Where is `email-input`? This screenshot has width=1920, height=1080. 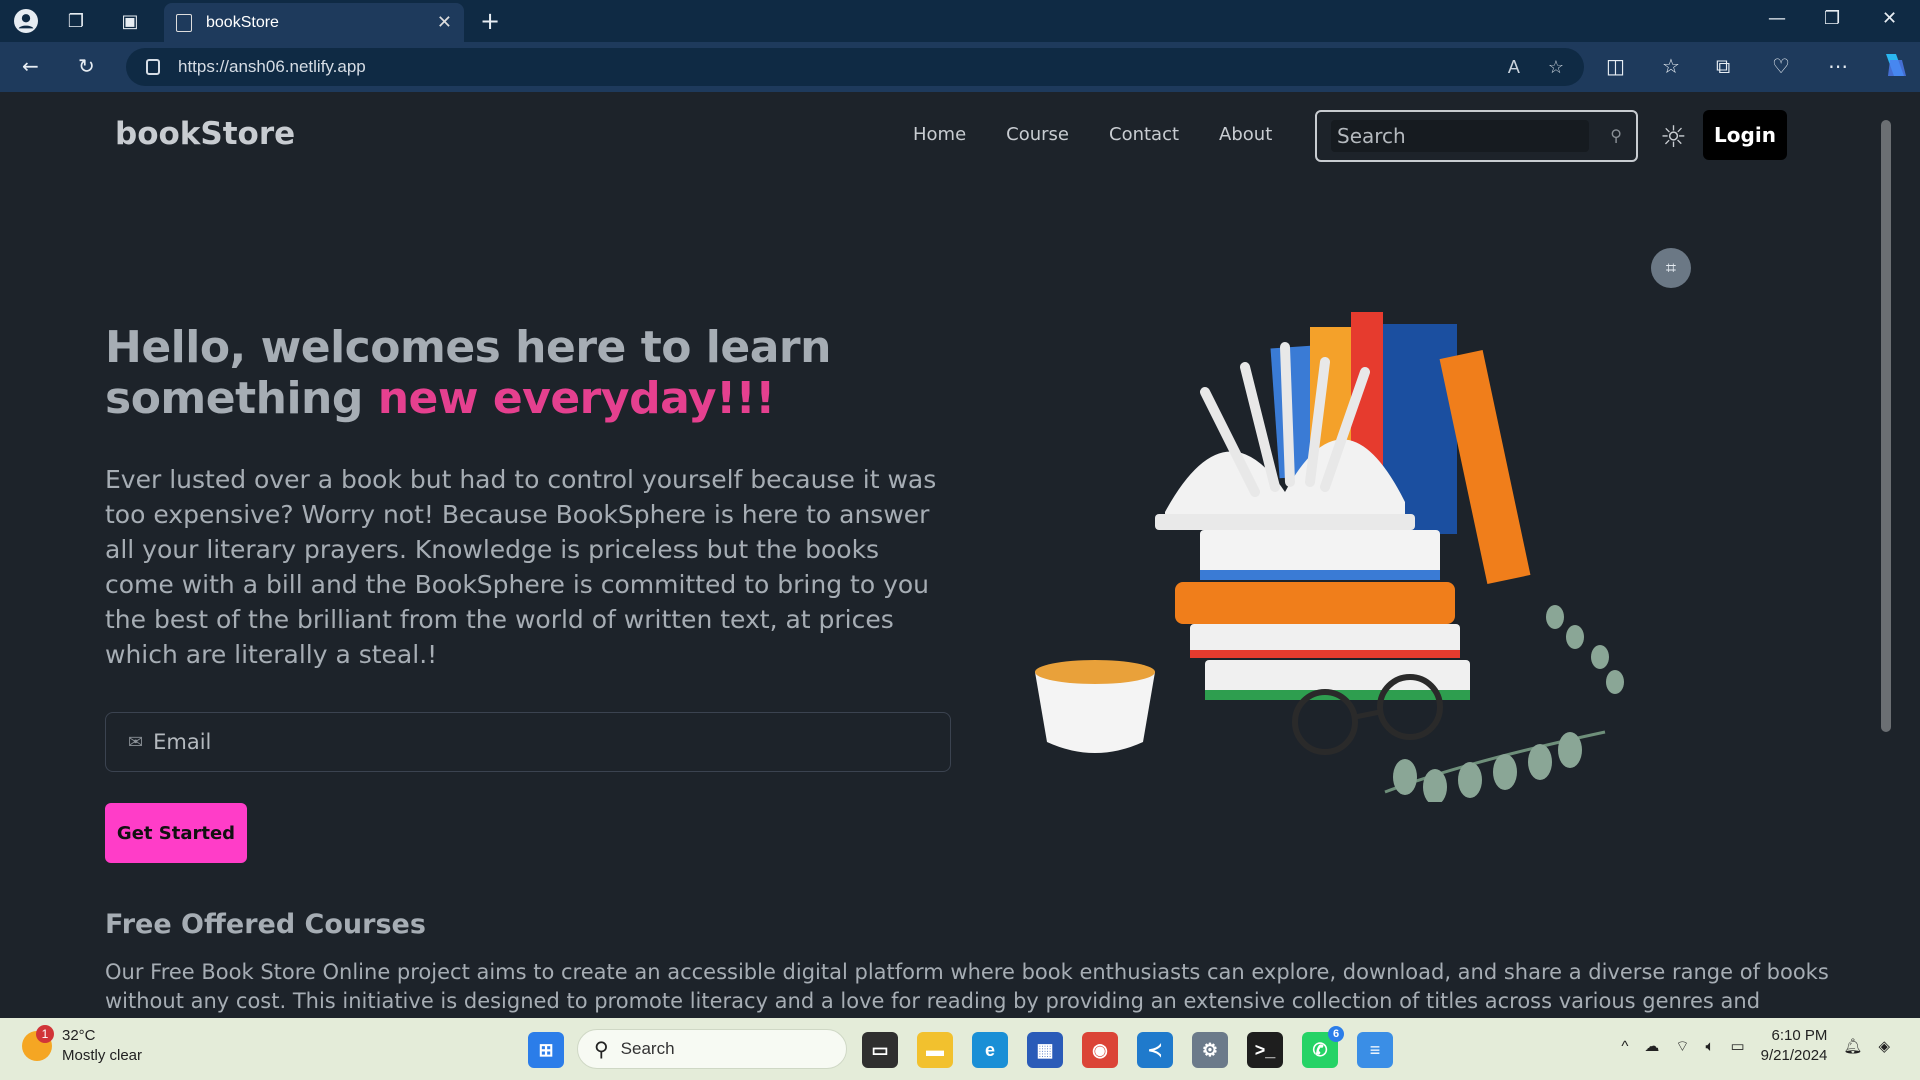
email-input is located at coordinates (503, 742).